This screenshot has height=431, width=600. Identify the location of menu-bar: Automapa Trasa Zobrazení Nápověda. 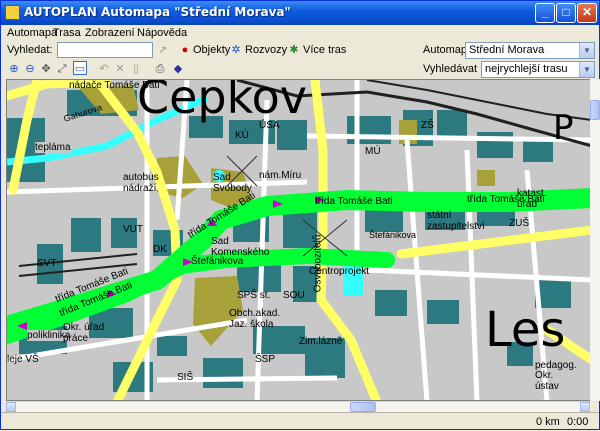
(300, 33).